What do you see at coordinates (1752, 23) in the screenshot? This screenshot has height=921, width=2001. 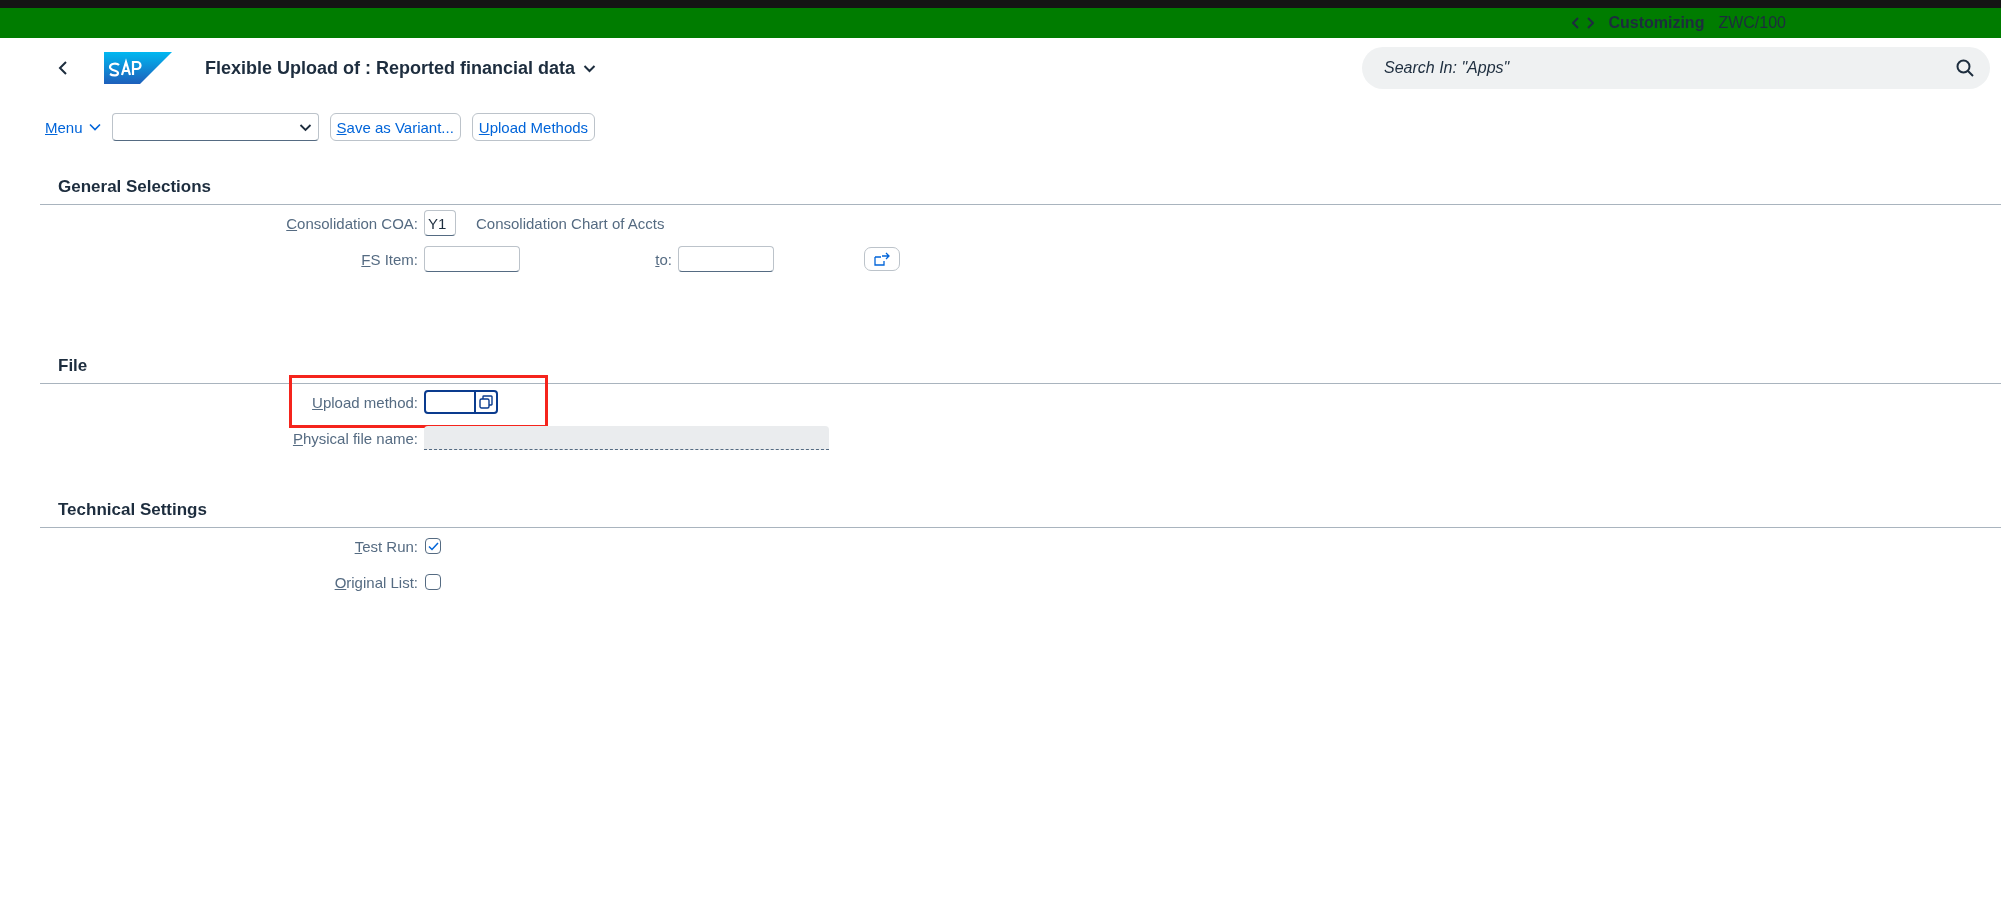 I see `system-id: ZWC/100` at bounding box center [1752, 23].